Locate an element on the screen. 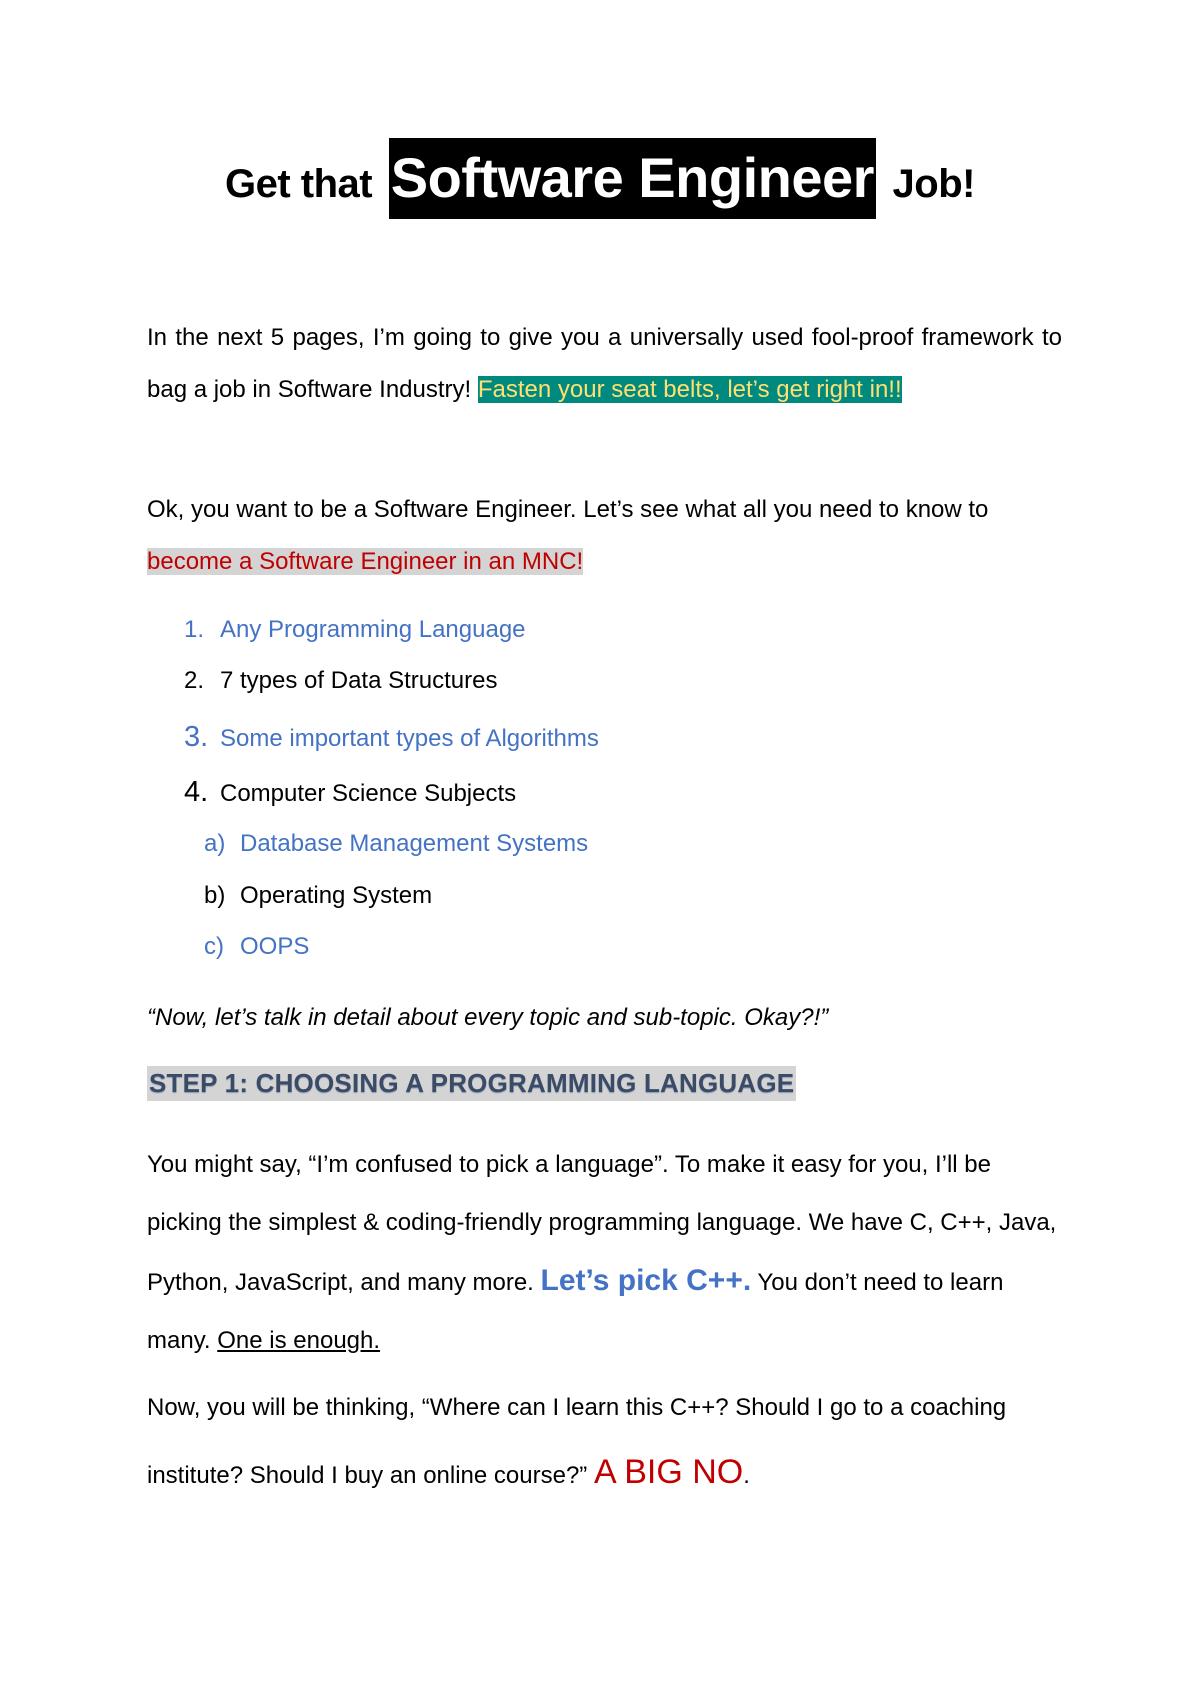 The width and height of the screenshot is (1200, 1697). sublist-item: c) OOPS is located at coordinates (257, 946).